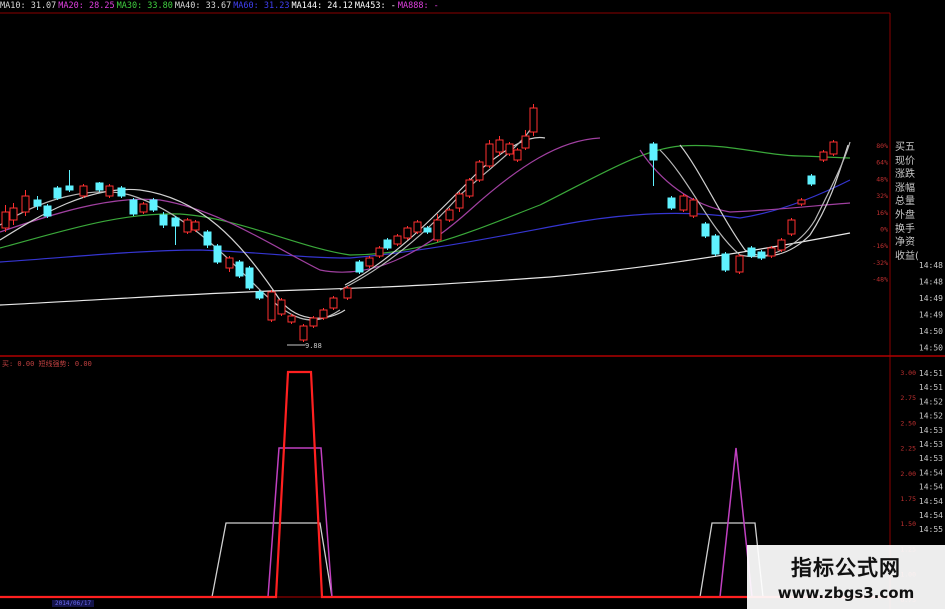  Describe the element at coordinates (375, 6) in the screenshot. I see `ma-legend-item: MA453: -` at that location.